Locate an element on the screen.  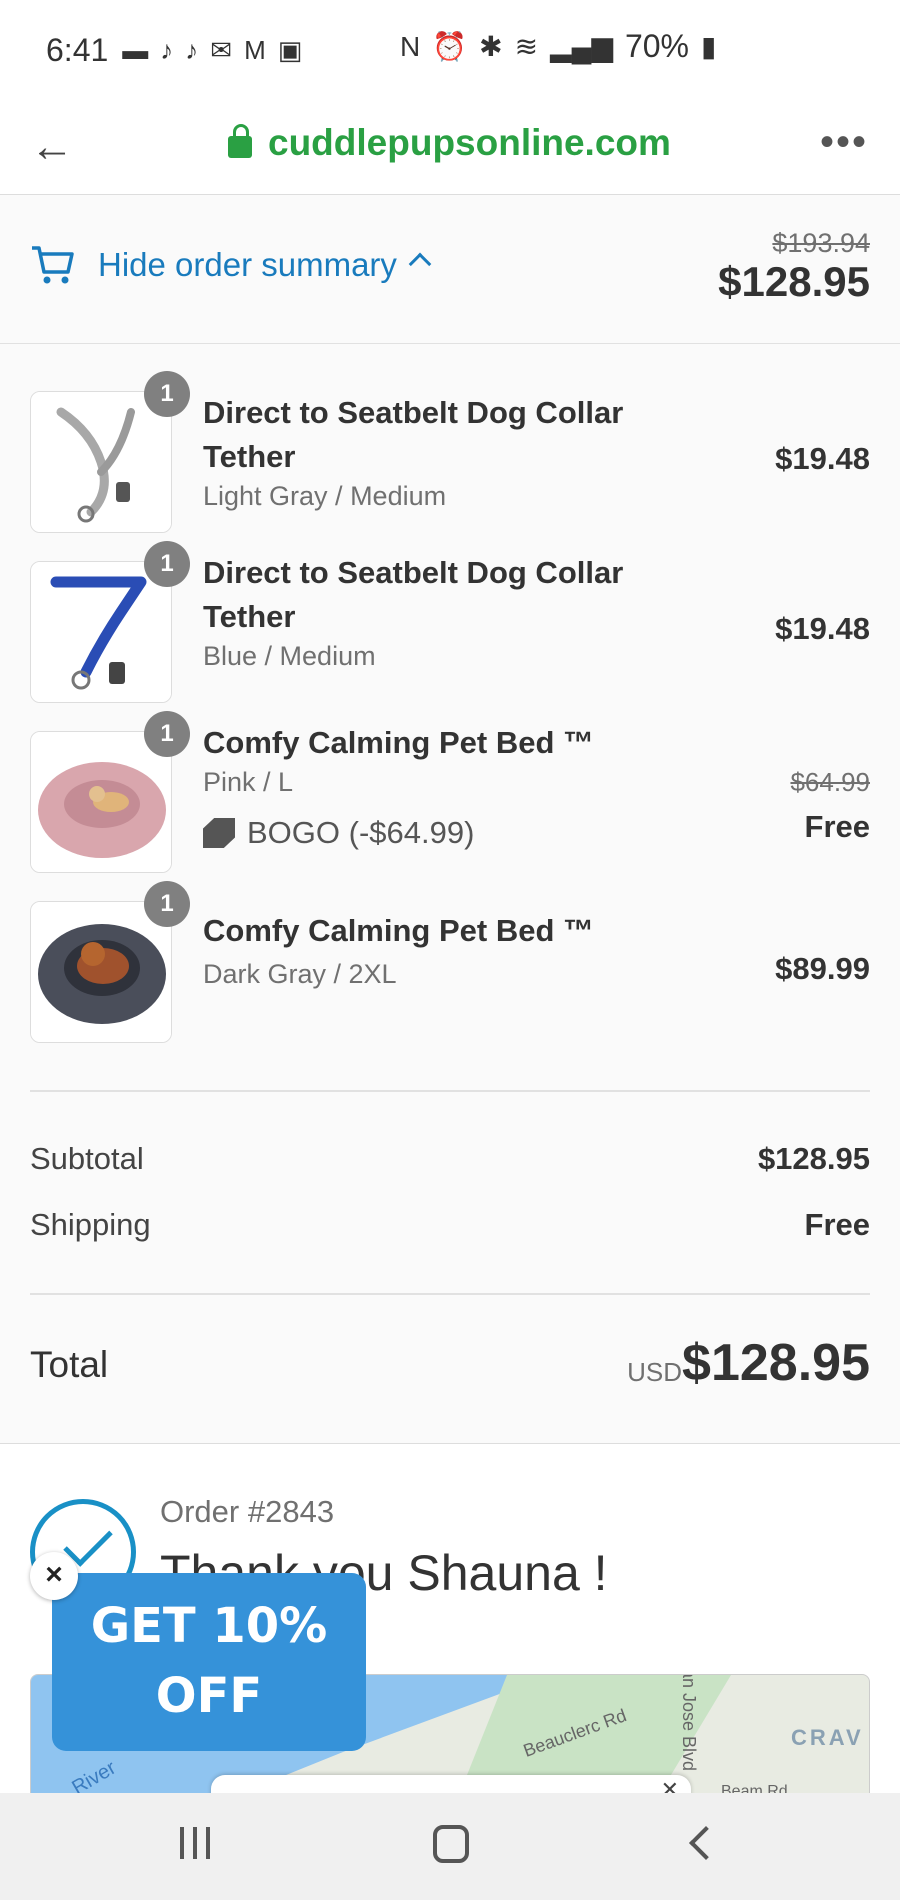
gmail-icon: M is located at coordinates (255, 49).